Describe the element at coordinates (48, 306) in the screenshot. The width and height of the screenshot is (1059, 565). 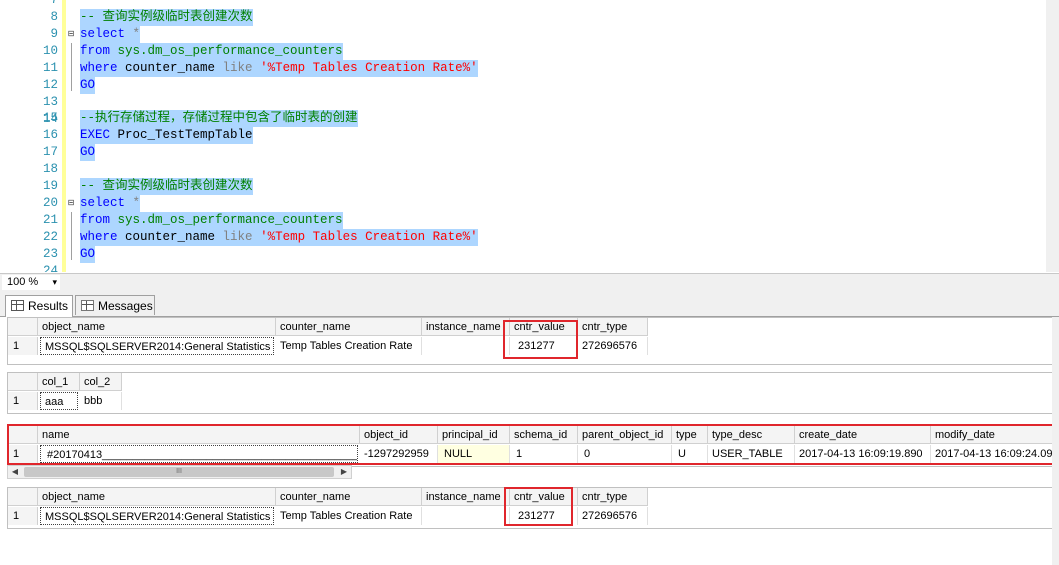
I see `tab-label: Results` at that location.